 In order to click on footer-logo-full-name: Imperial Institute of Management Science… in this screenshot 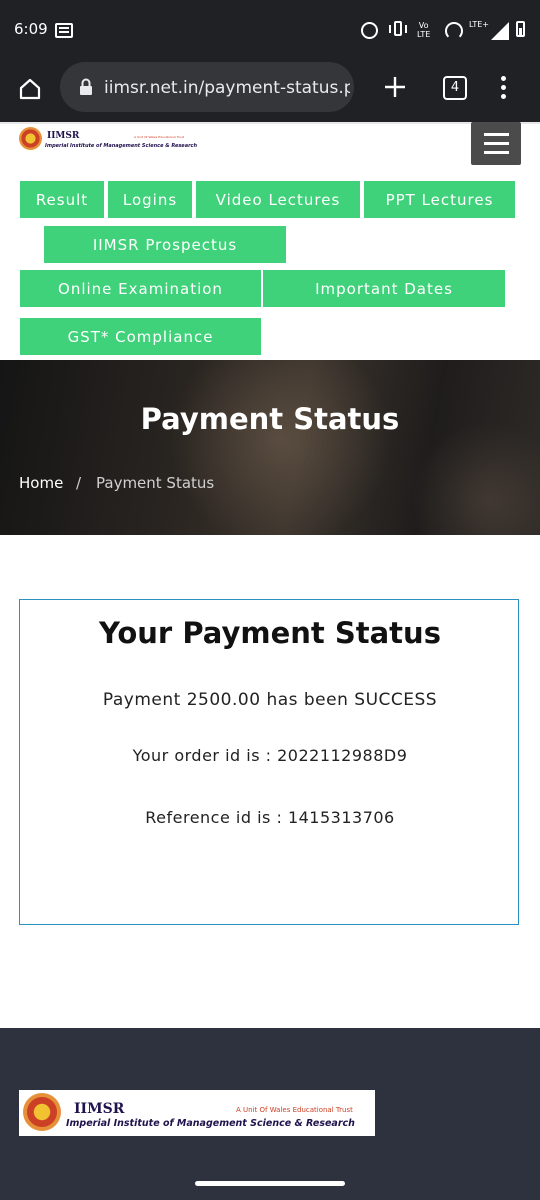, I will do `click(210, 1123)`.